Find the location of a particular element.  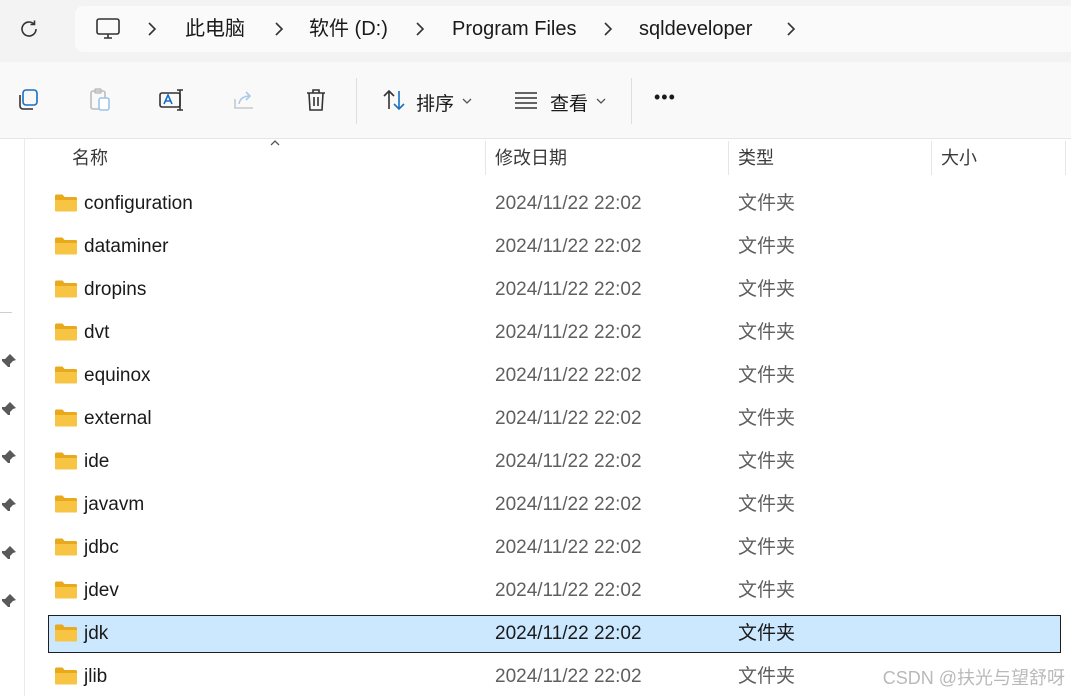

file-row-selected: jdk 2024/11/22 22:02 文件夹 is located at coordinates (554, 634).